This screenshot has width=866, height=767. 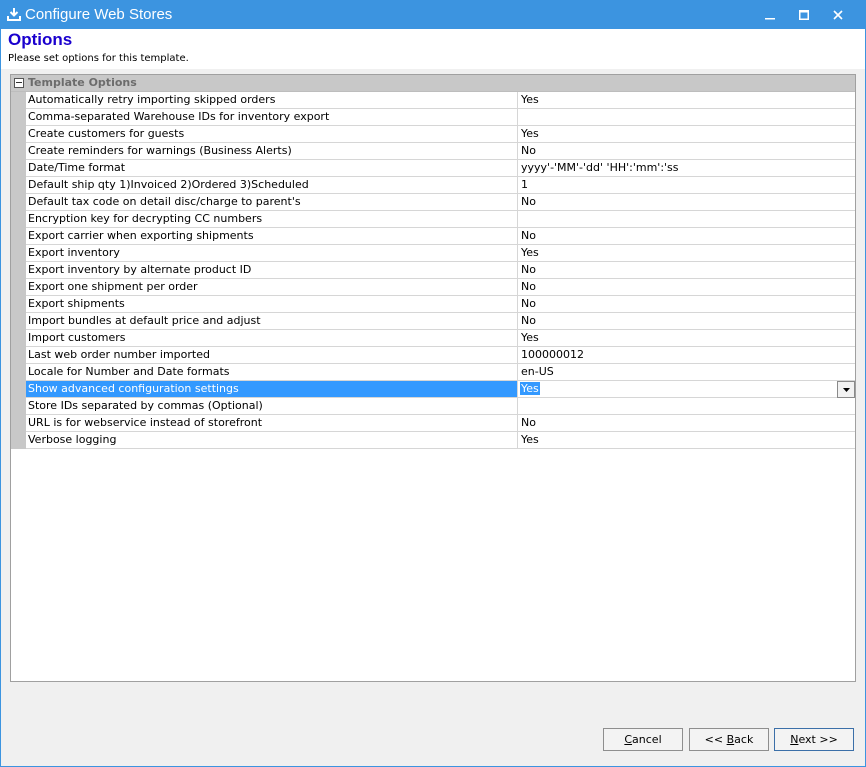 I want to click on property-row: Import customers Yes, so click(x=433, y=338).